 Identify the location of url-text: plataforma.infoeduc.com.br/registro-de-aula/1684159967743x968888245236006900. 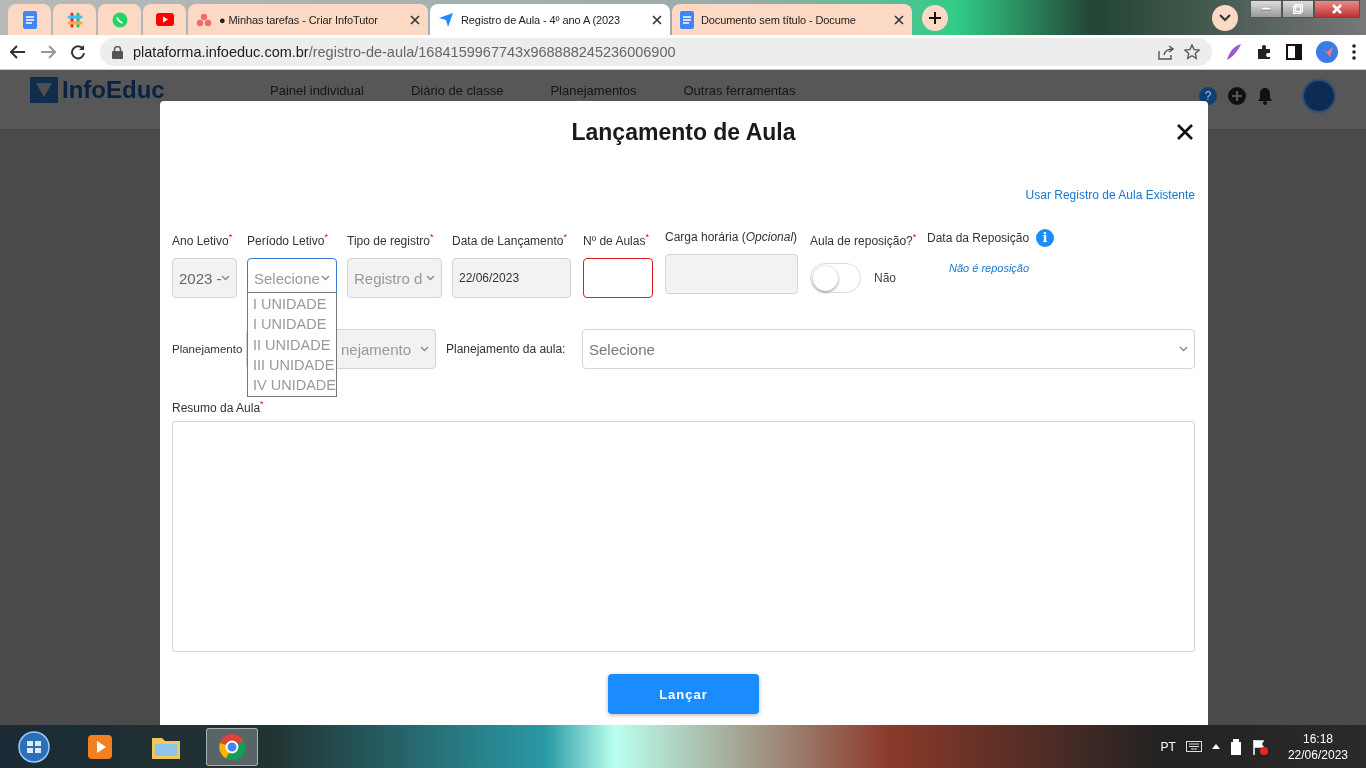
(404, 52).